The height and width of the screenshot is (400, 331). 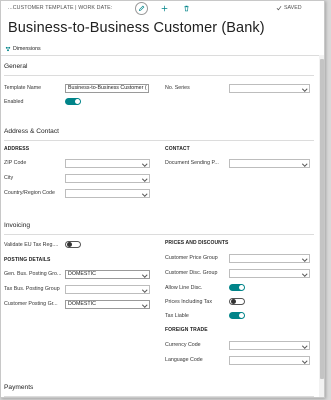 What do you see at coordinates (237, 315) in the screenshot?
I see `tax-liable-toggle` at bounding box center [237, 315].